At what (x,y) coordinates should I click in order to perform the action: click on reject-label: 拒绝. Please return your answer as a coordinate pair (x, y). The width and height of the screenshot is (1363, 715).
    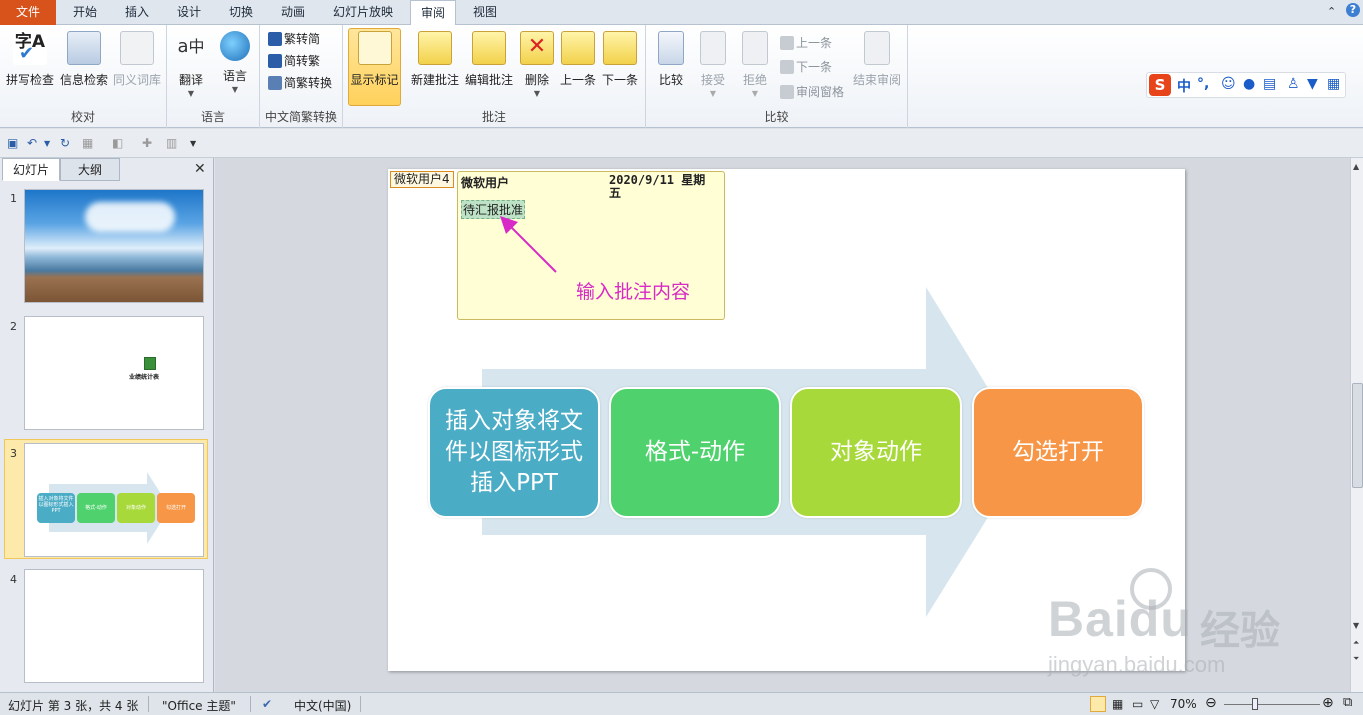
    Looking at the image, I should click on (754, 80).